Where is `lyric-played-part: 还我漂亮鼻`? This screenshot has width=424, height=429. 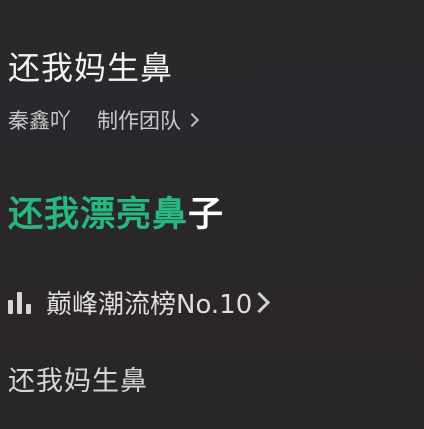
lyric-played-part: 还我漂亮鼻 is located at coordinates (98, 215).